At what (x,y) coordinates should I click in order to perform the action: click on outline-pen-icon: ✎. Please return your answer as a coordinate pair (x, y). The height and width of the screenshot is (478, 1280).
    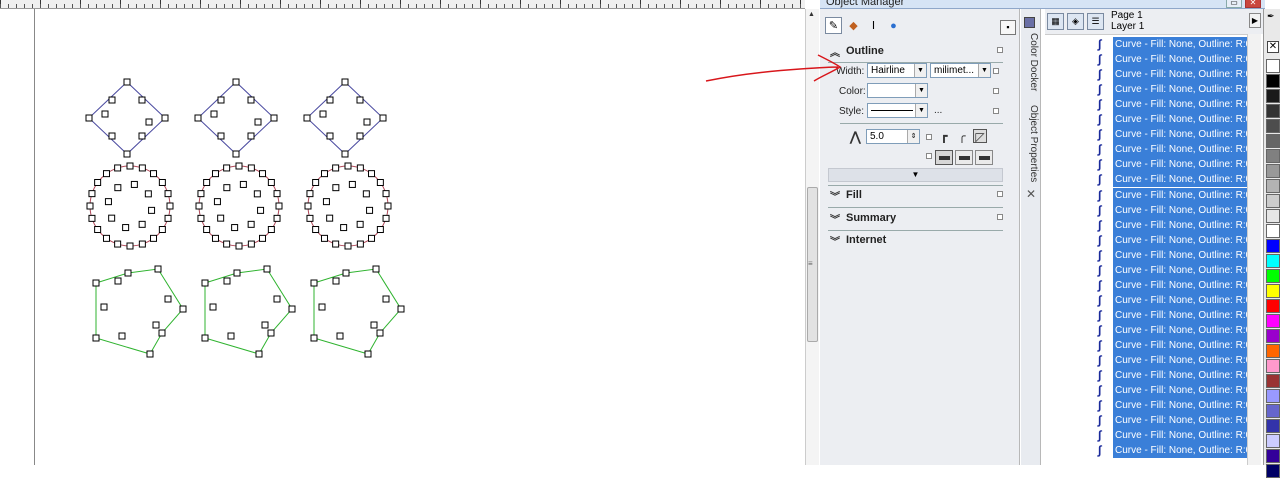
    Looking at the image, I should click on (833, 25).